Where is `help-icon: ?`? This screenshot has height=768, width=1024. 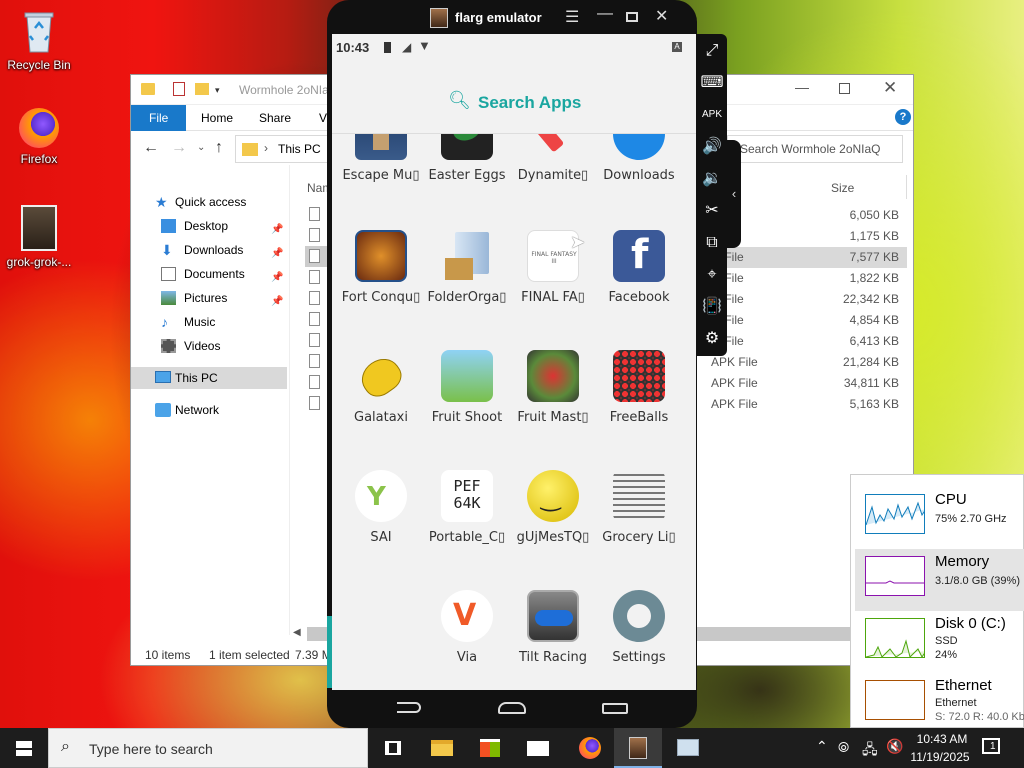 help-icon: ? is located at coordinates (903, 117).